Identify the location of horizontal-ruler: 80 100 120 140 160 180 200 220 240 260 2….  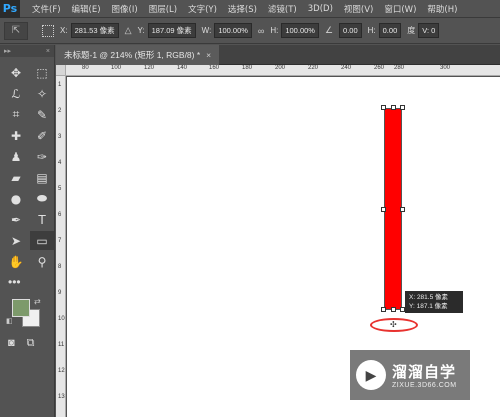
(283, 70).